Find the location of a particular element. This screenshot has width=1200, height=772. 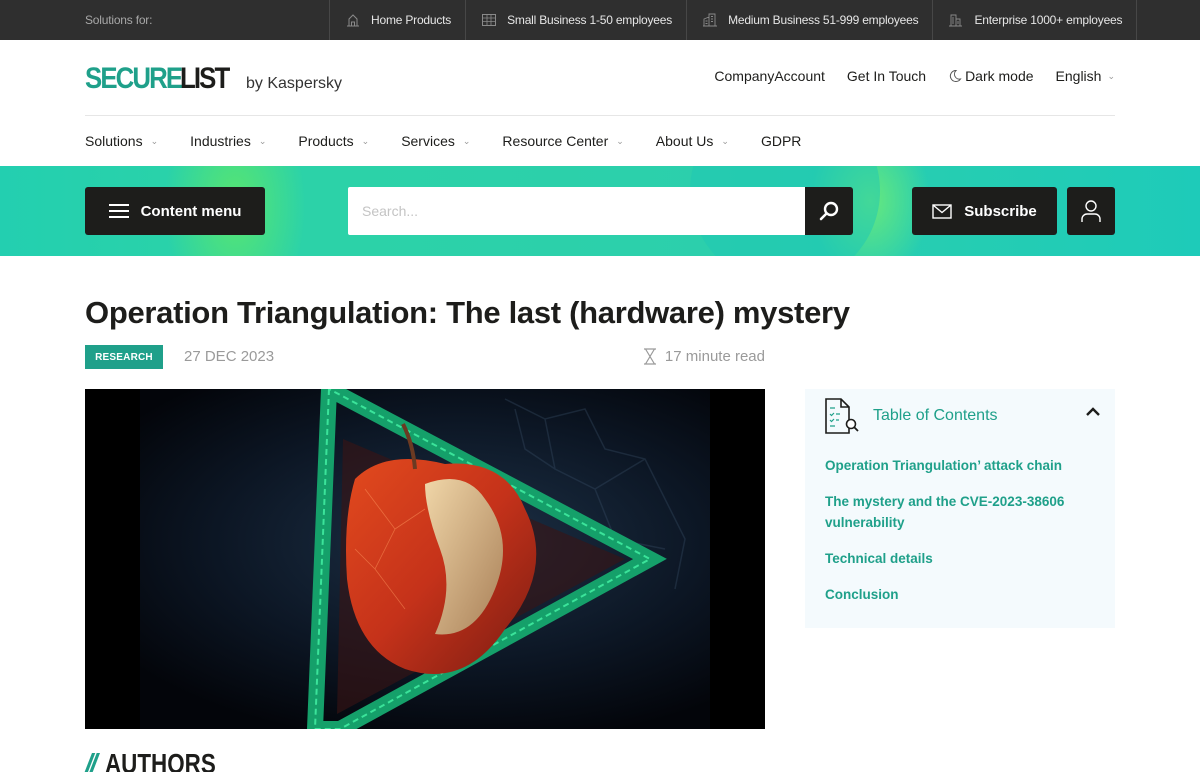

nav-item-resource-center: Resource Center ⌄ is located at coordinates (562, 141).